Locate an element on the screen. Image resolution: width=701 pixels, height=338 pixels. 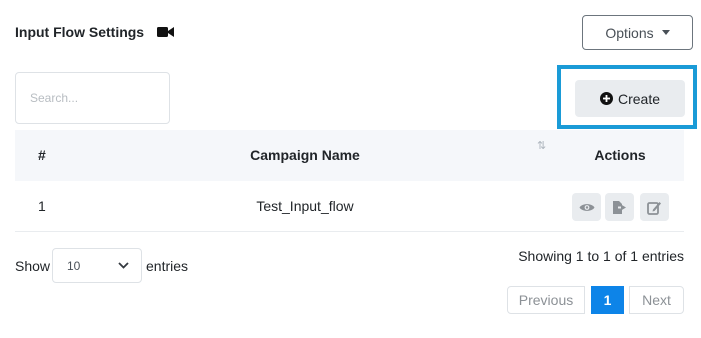
export-icon is located at coordinates (619, 207).